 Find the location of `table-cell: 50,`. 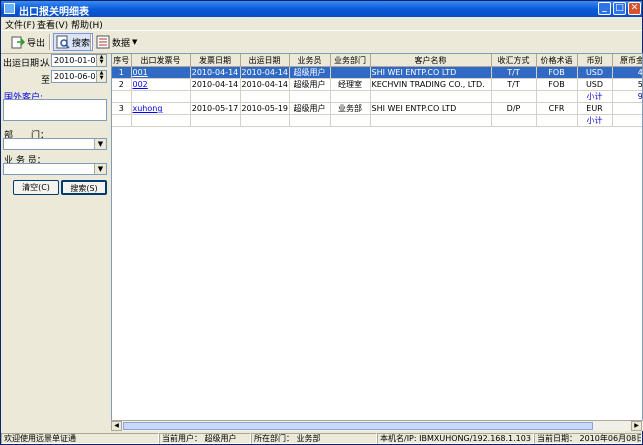

table-cell: 50, is located at coordinates (627, 84).